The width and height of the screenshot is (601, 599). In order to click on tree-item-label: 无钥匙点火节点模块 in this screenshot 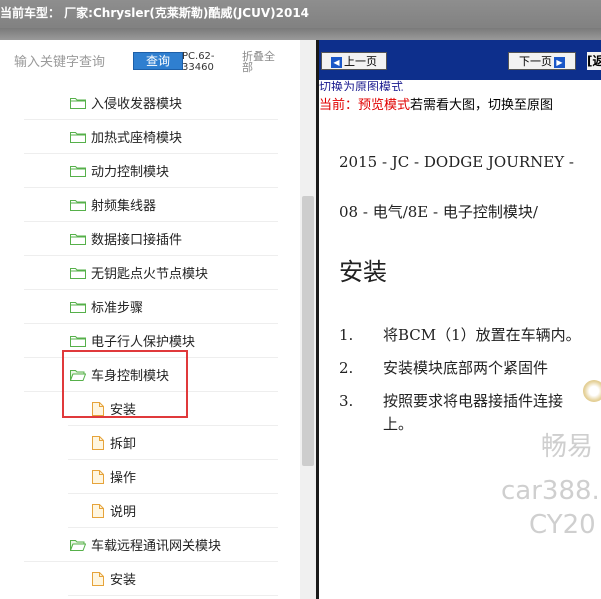, I will do `click(150, 274)`.